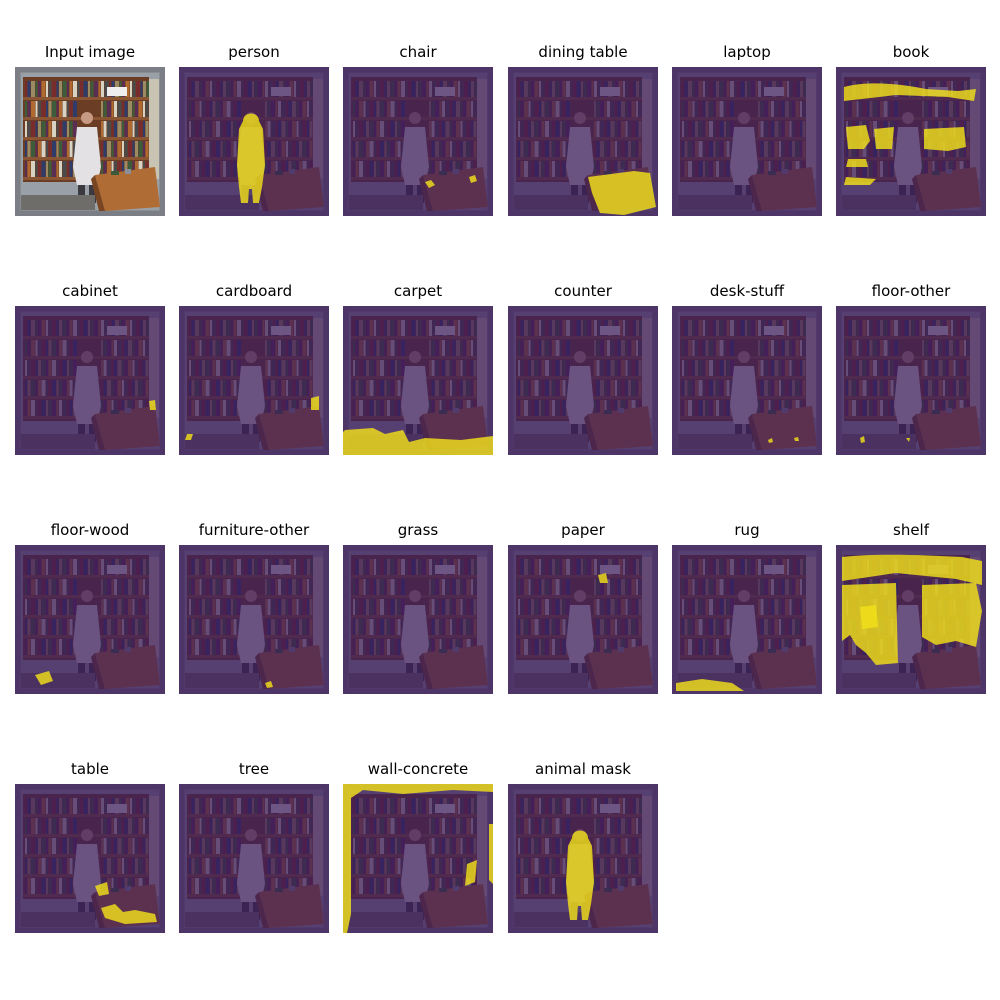 The height and width of the screenshot is (1000, 1000). I want to click on panel-title: counter, so click(583, 291).